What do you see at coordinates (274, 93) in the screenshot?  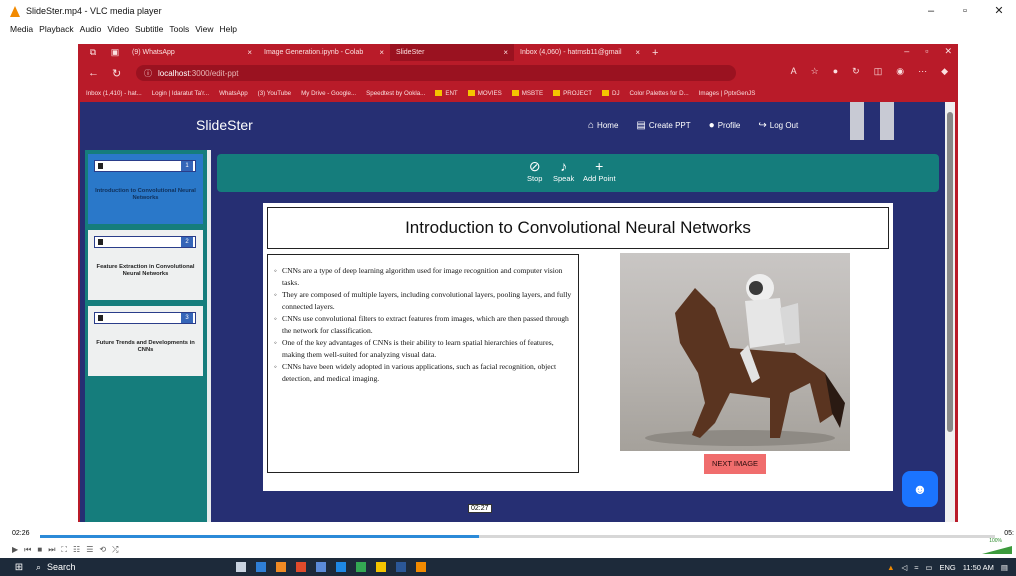 I see `bookmark: (3) YouTube` at bounding box center [274, 93].